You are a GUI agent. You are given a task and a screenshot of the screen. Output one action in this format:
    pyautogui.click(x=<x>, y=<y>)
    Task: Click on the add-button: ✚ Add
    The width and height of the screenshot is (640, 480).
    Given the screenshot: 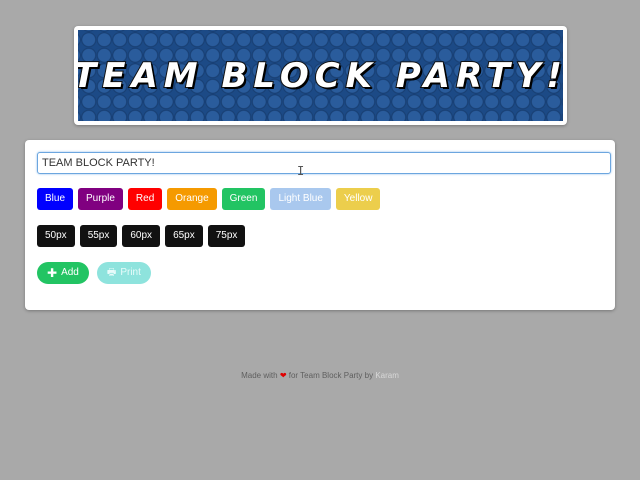 What is the action you would take?
    pyautogui.click(x=63, y=273)
    